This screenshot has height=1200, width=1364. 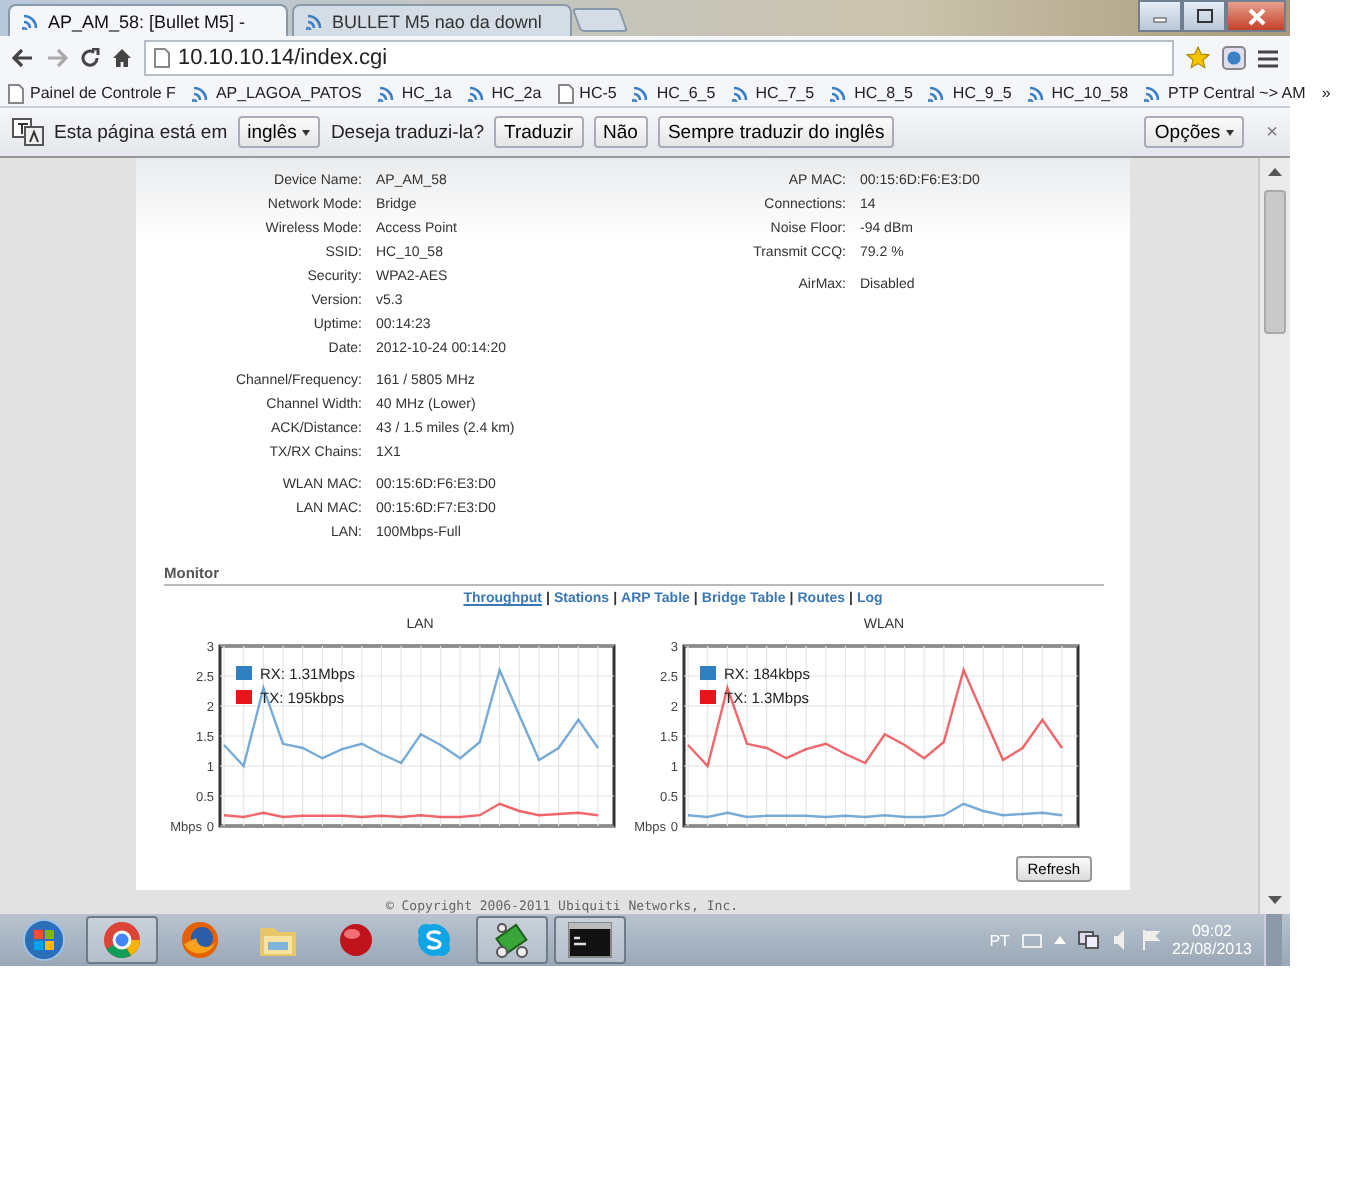 What do you see at coordinates (414, 93) in the screenshot?
I see `bookmark: HC_1a` at bounding box center [414, 93].